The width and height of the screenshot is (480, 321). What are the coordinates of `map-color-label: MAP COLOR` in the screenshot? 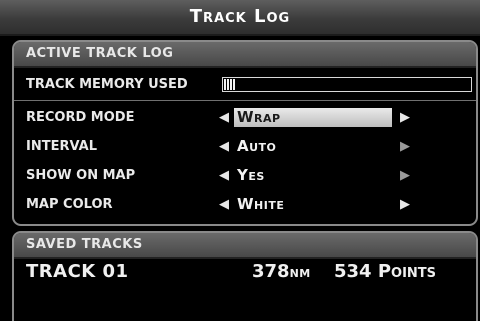 It's located at (69, 204).